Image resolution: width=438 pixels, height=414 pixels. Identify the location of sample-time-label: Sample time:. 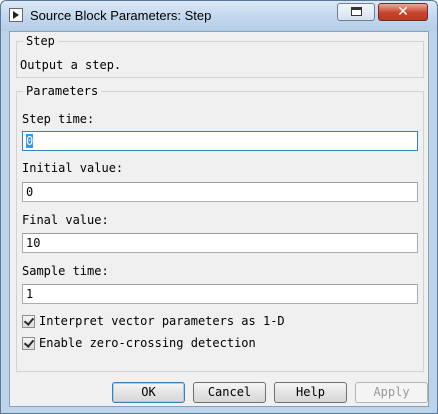
(65, 271).